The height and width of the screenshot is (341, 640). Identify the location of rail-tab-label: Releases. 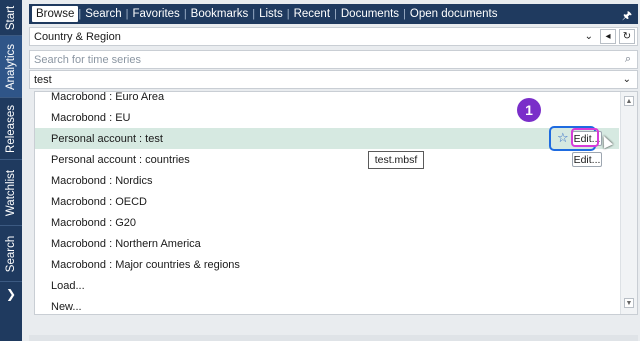
(11, 128).